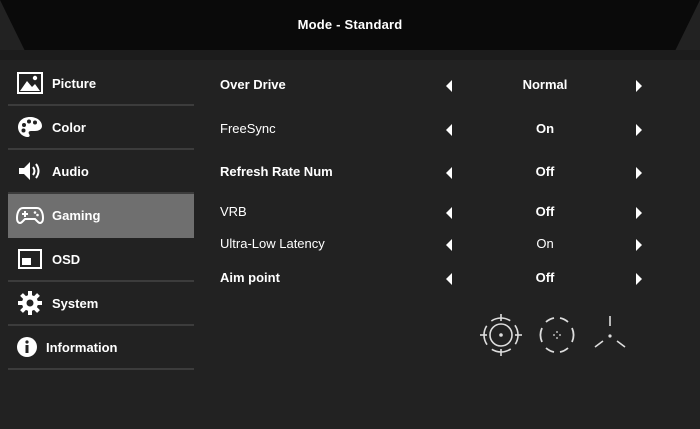 The width and height of the screenshot is (700, 429). What do you see at coordinates (101, 128) in the screenshot?
I see `sidebar-item-color: Color` at bounding box center [101, 128].